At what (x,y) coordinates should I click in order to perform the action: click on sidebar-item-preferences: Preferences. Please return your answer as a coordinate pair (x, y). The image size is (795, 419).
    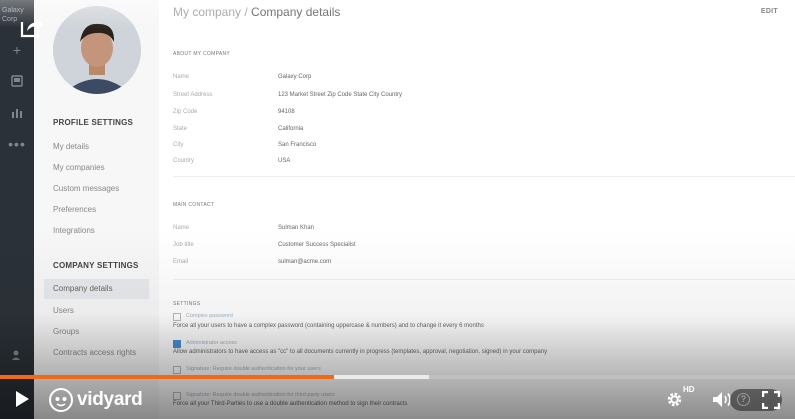
    Looking at the image, I should click on (74, 209).